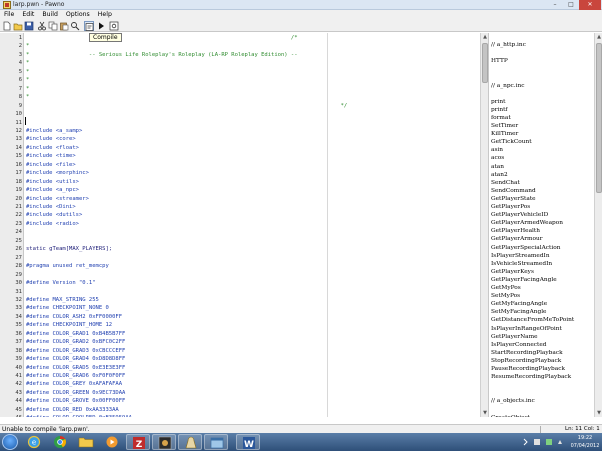 The height and width of the screenshot is (451, 602). Describe the element at coordinates (532, 320) in the screenshot. I see `function-item: GetDistanceFromMeToPoint` at that location.